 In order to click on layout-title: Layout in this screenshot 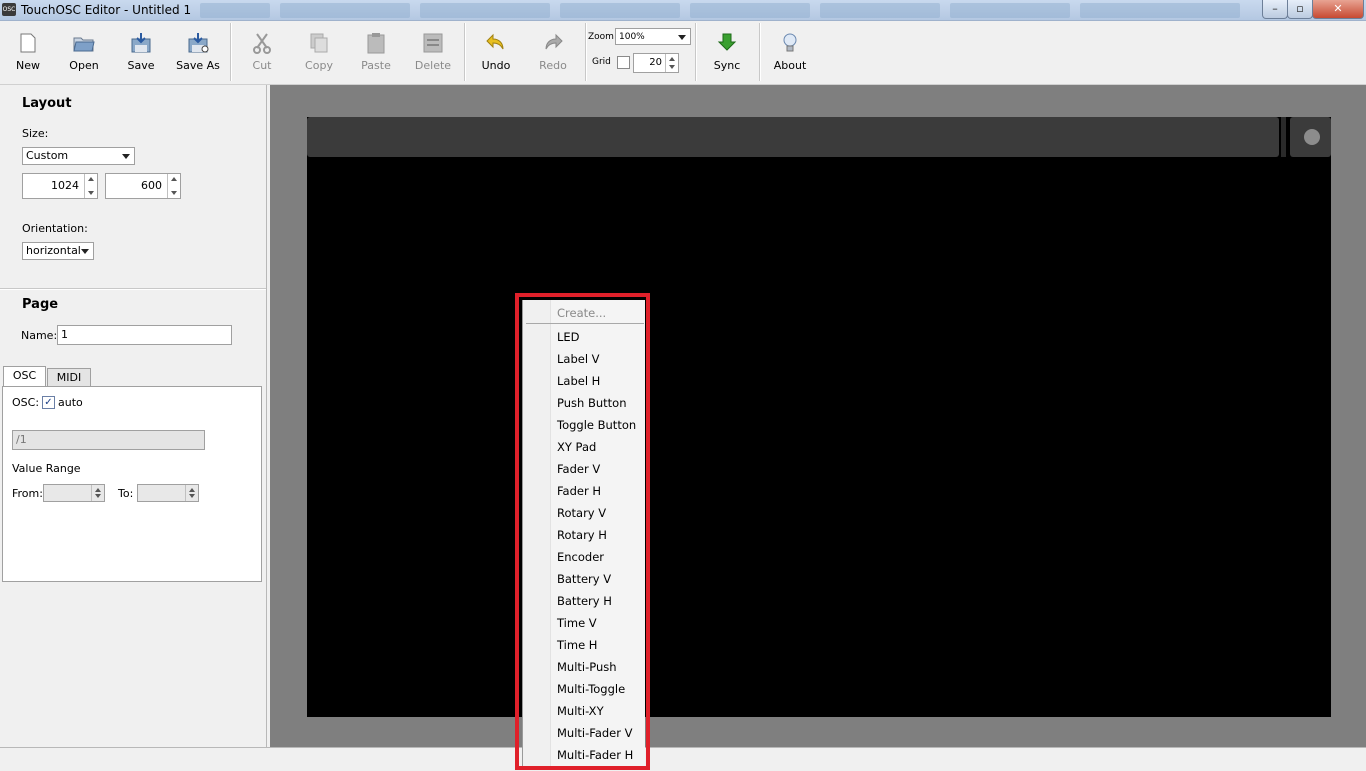, I will do `click(47, 103)`.